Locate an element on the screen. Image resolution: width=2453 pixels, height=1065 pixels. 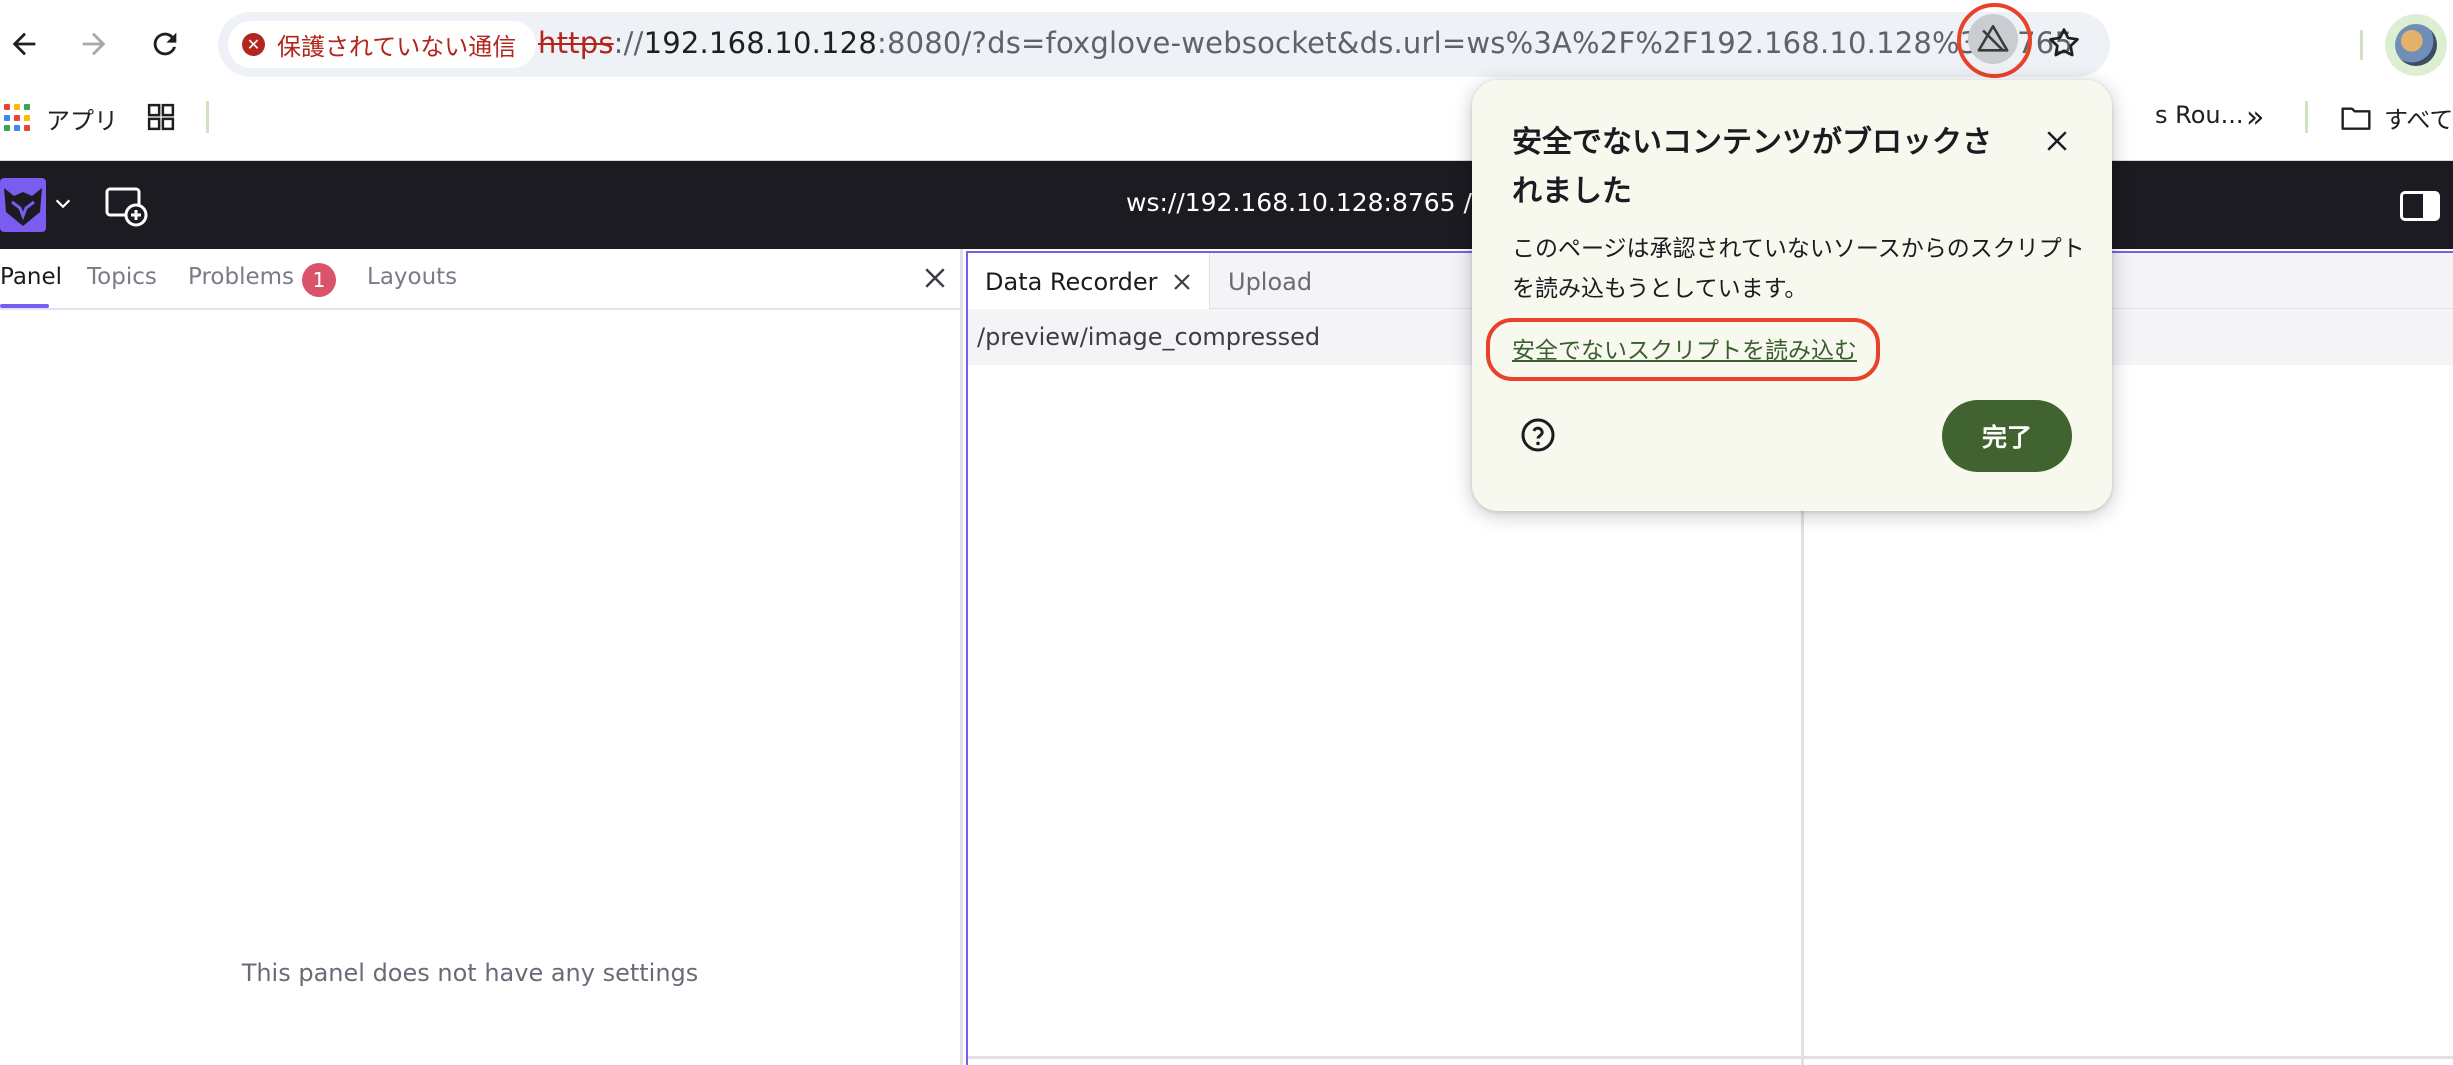
add-panel-icon is located at coordinates (126, 205).